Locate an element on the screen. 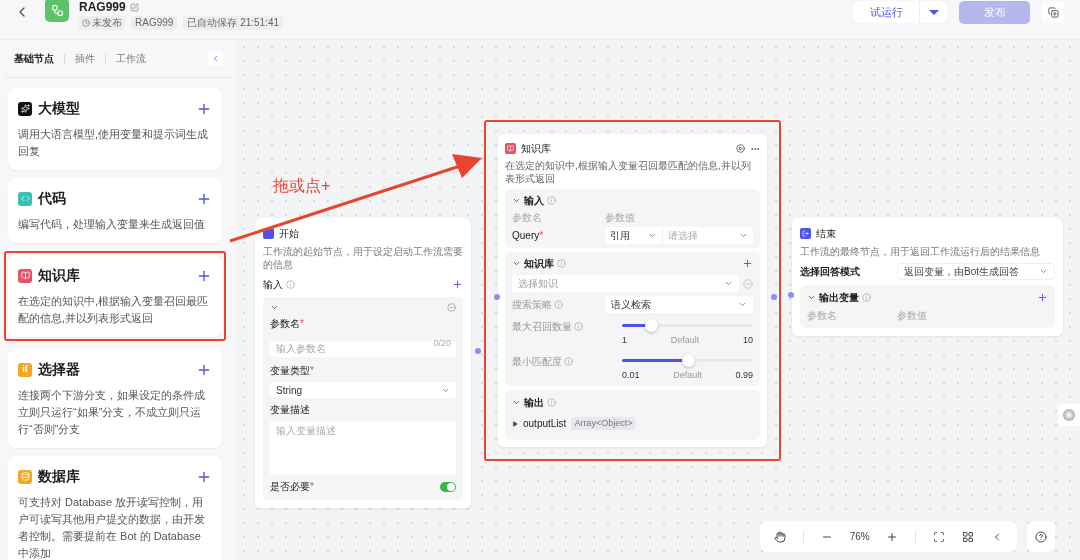 The image size is (1080, 560). help-icon is located at coordinates (1041, 536).